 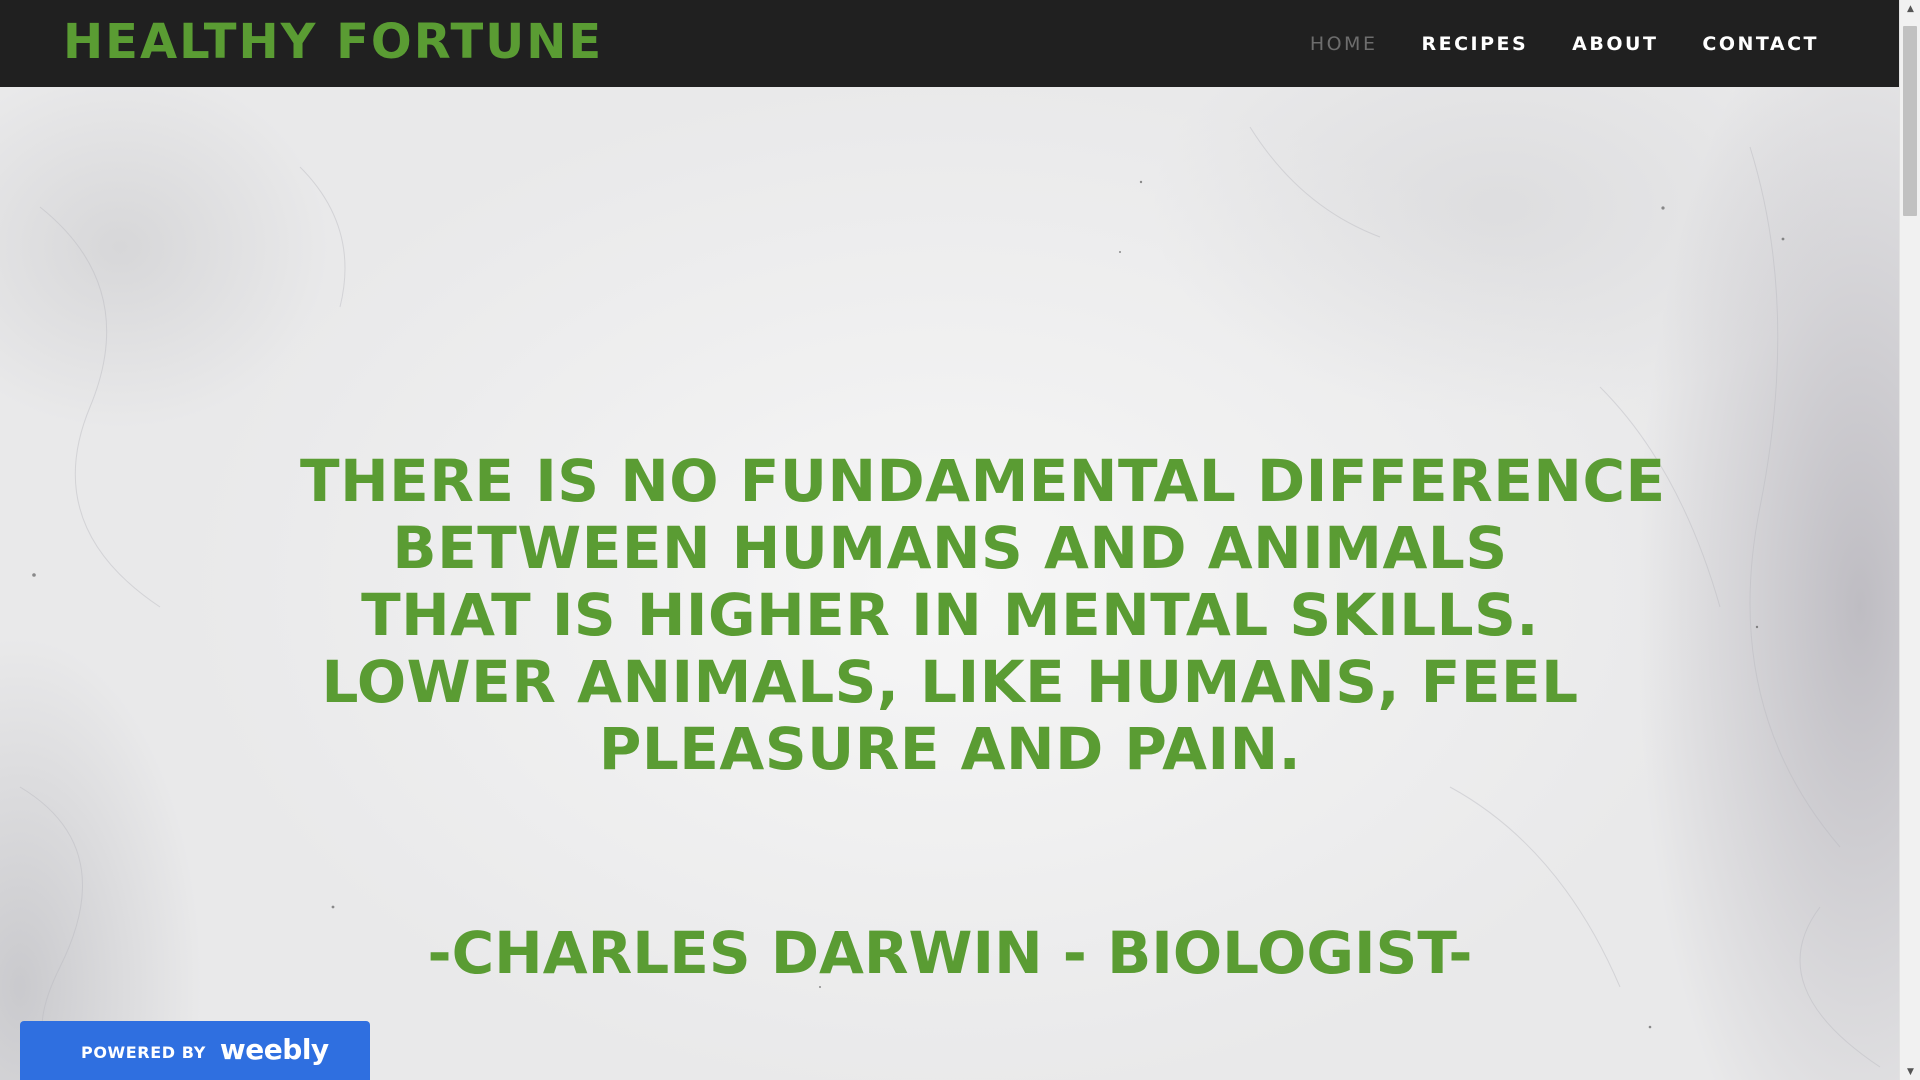 I want to click on badge-label: POWERED BY, so click(x=143, y=1052).